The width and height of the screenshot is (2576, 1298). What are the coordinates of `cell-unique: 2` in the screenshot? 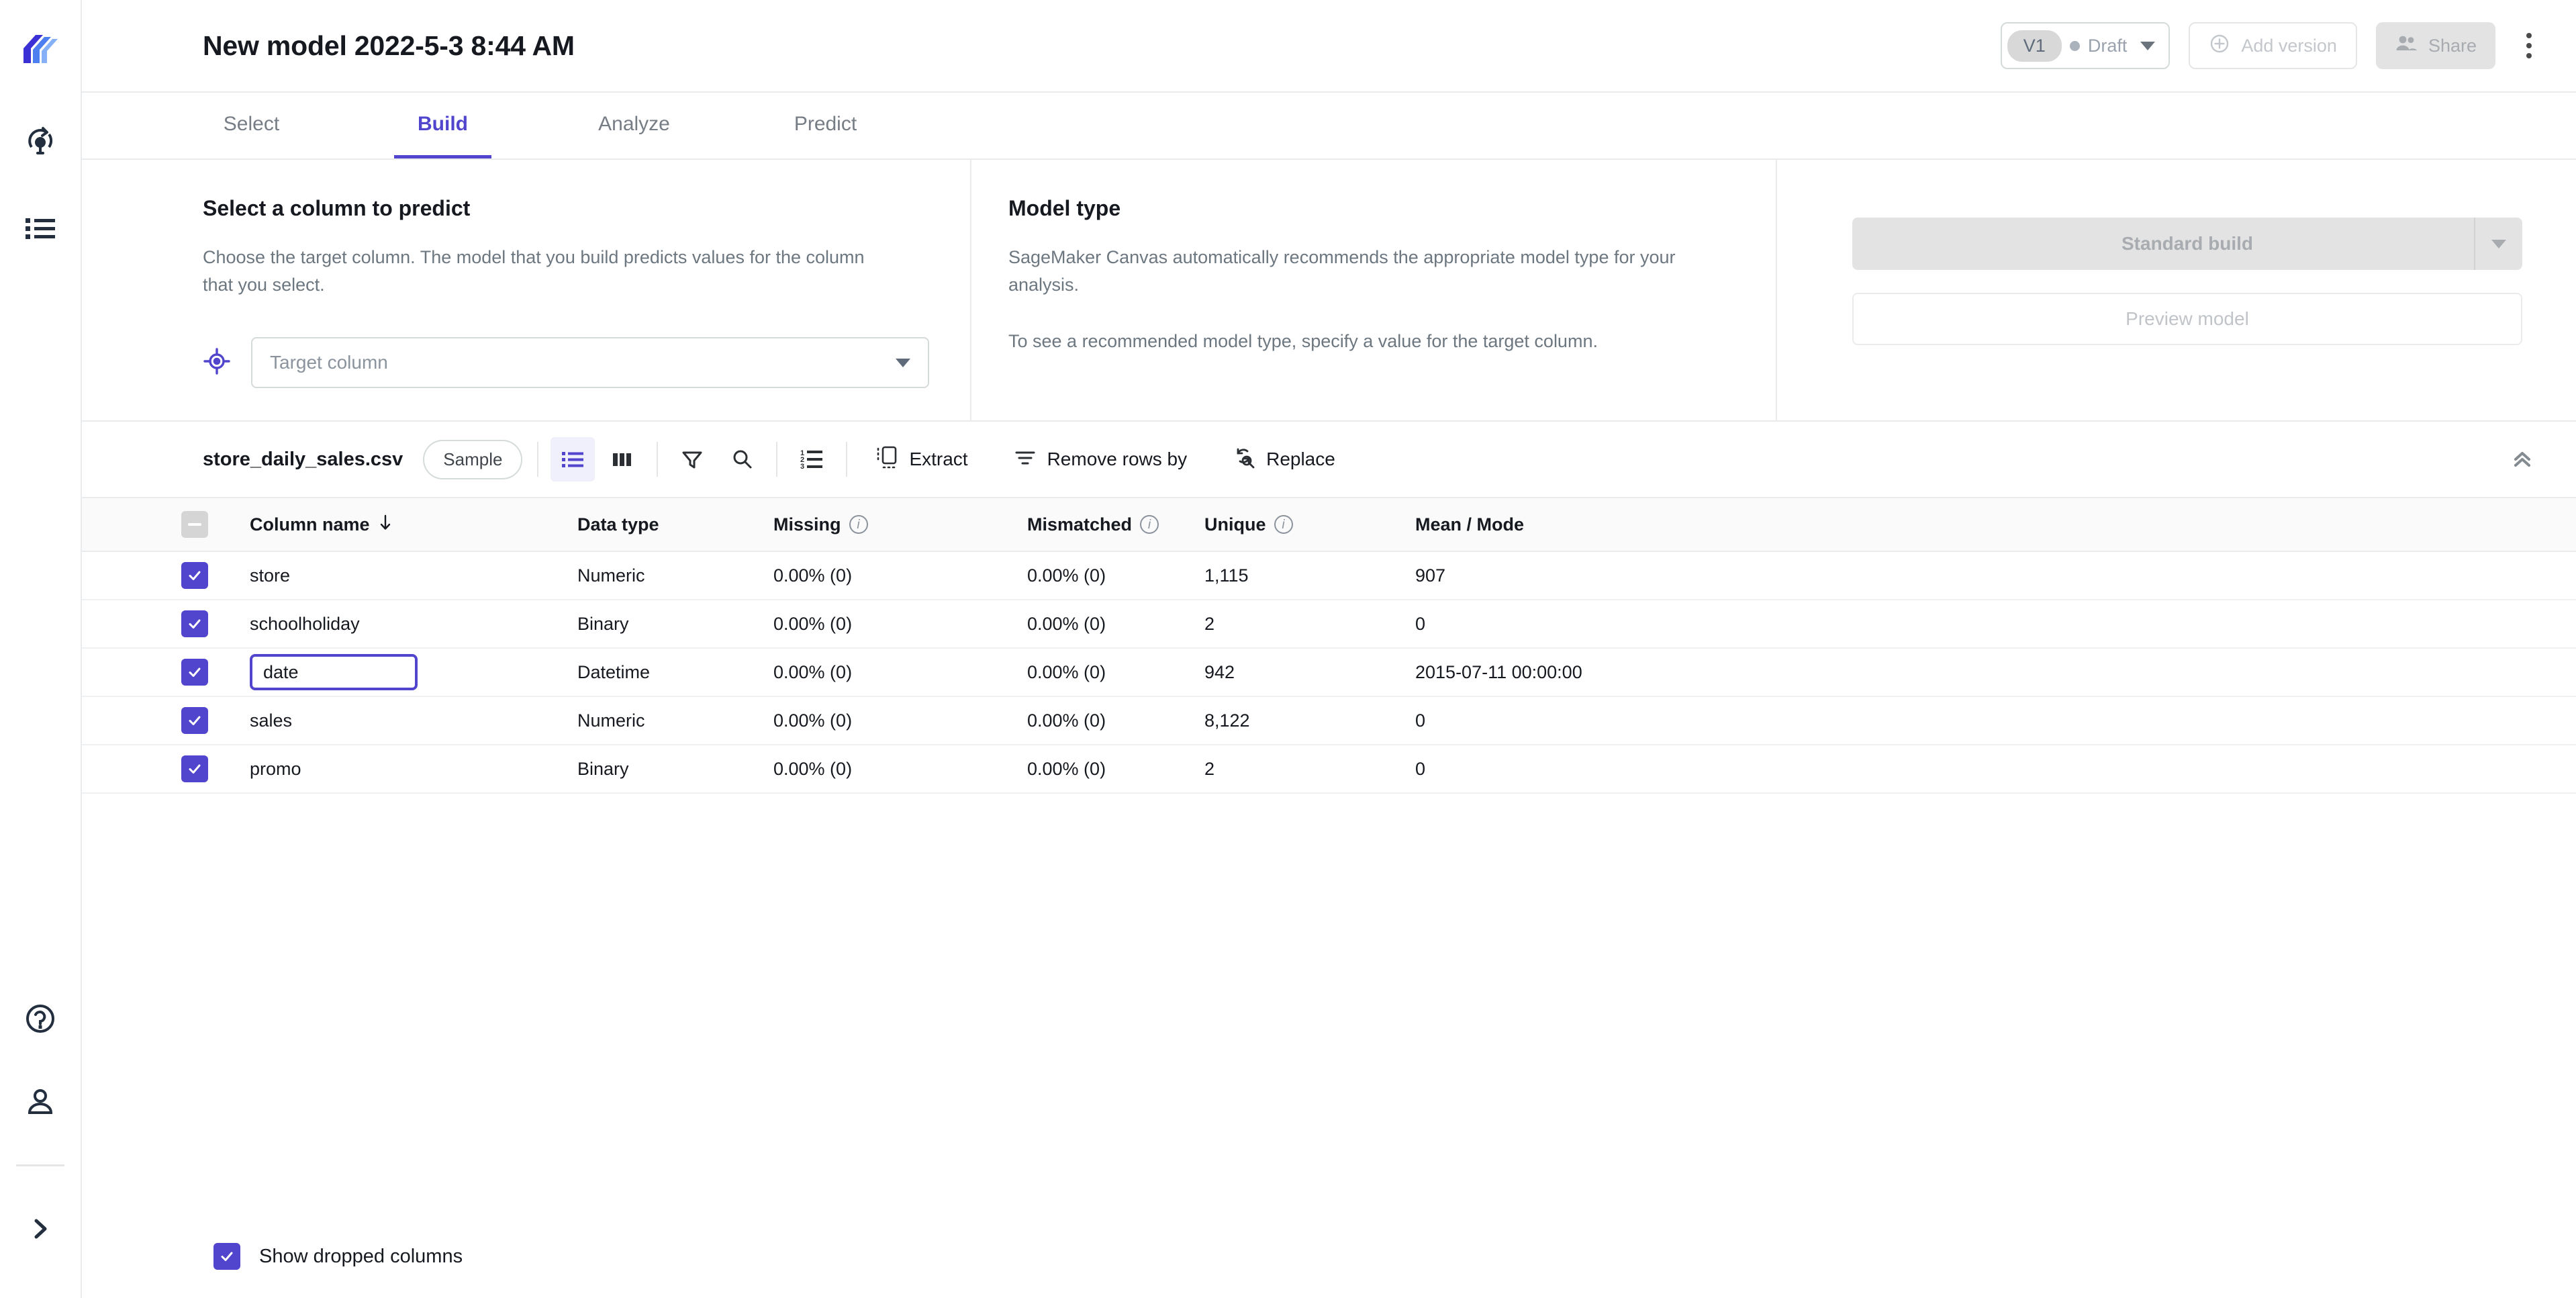 It's located at (1209, 768).